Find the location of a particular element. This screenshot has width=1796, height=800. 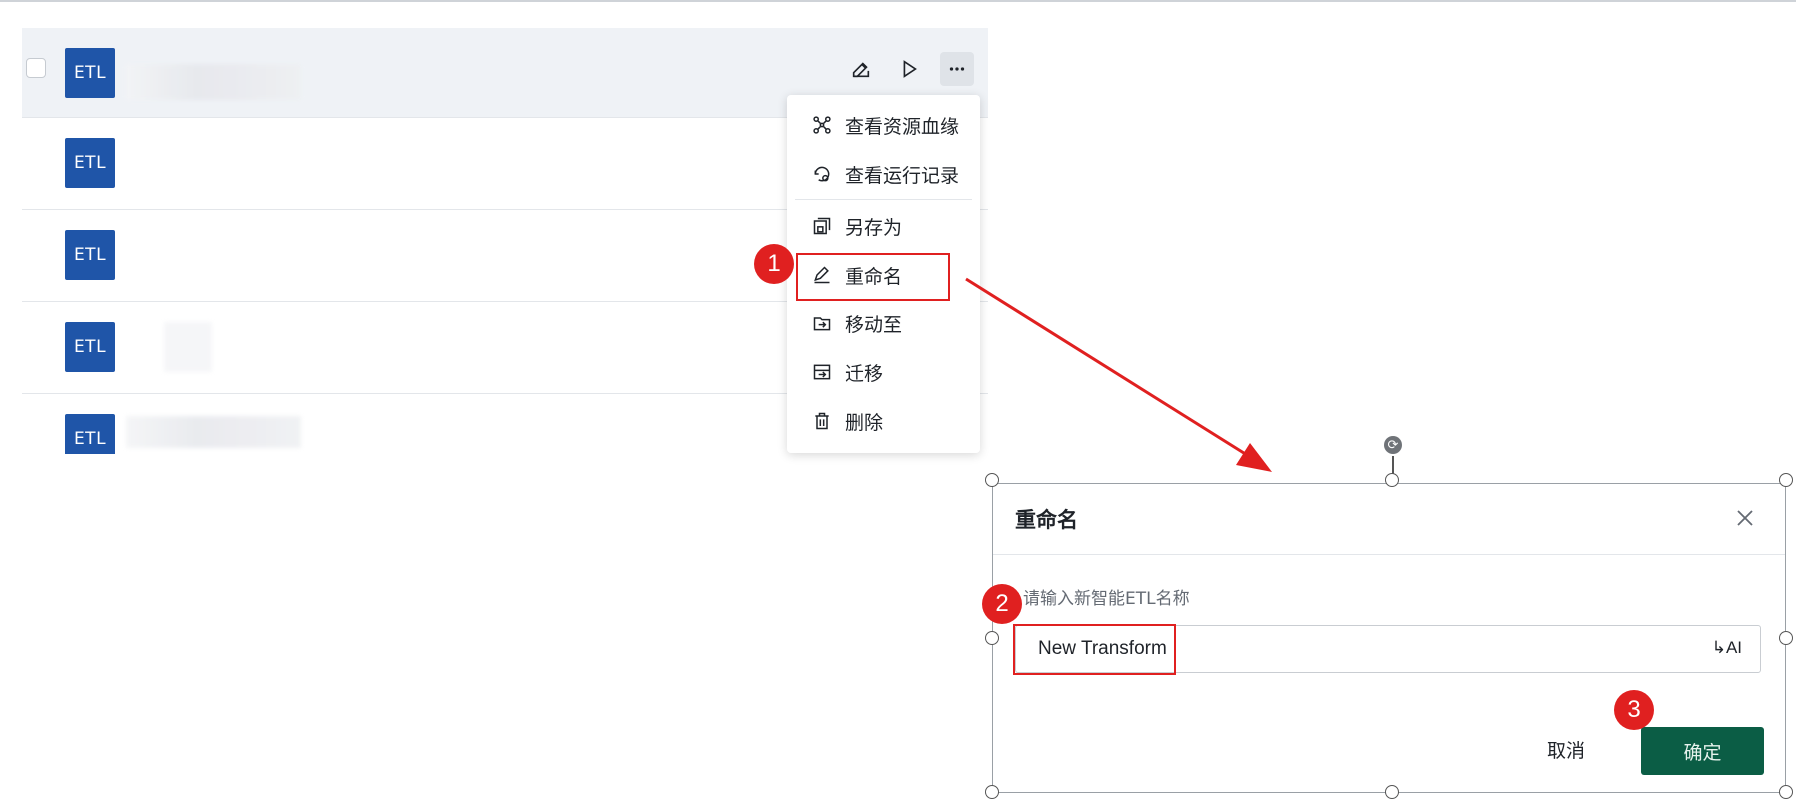

more-options-icon is located at coordinates (957, 69).